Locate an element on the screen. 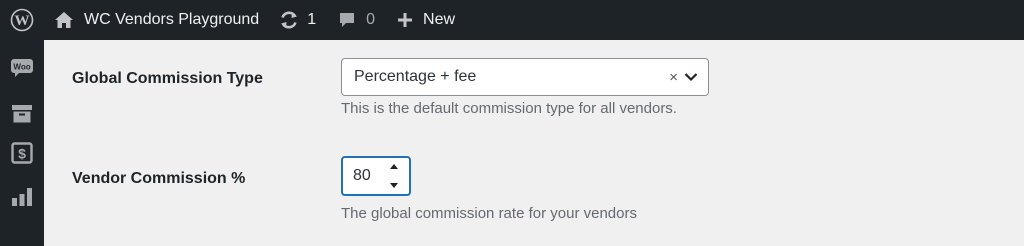  clear-selection-button: × is located at coordinates (673, 77).